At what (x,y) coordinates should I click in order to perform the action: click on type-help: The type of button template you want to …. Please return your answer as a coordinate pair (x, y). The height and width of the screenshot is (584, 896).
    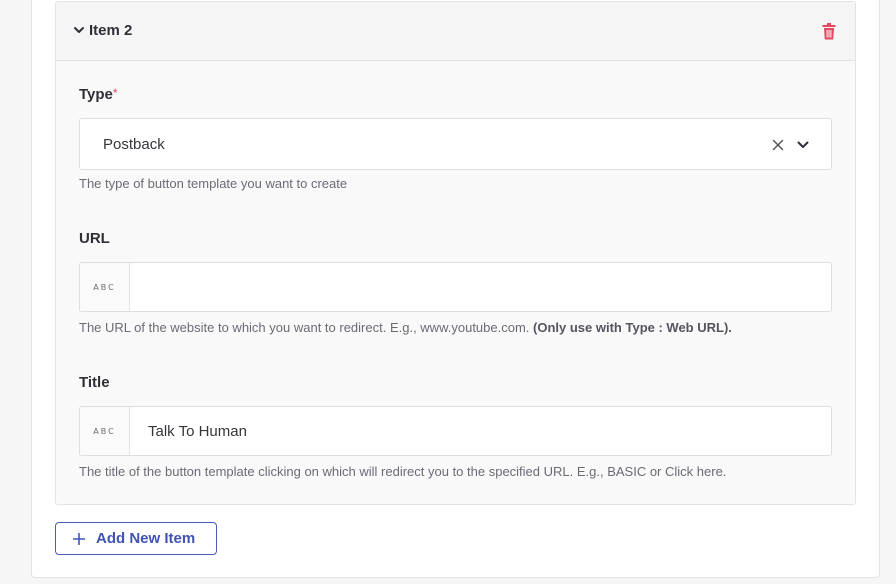
    Looking at the image, I should click on (213, 183).